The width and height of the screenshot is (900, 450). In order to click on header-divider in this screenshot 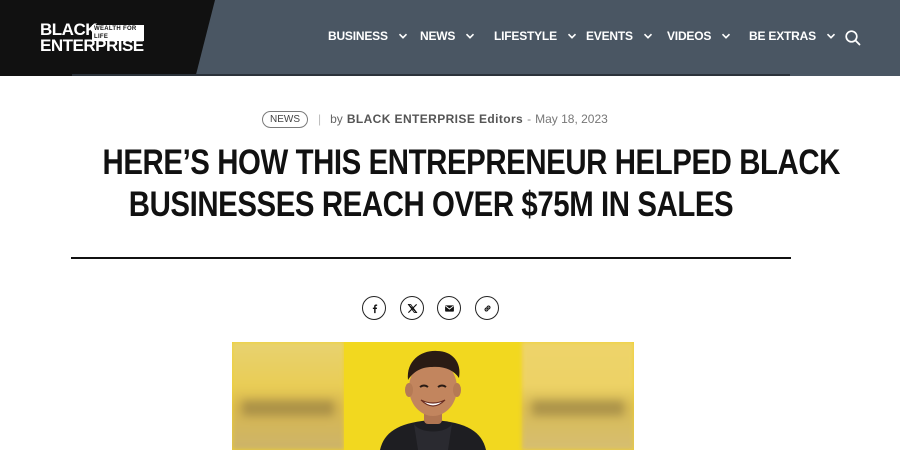, I will do `click(431, 75)`.